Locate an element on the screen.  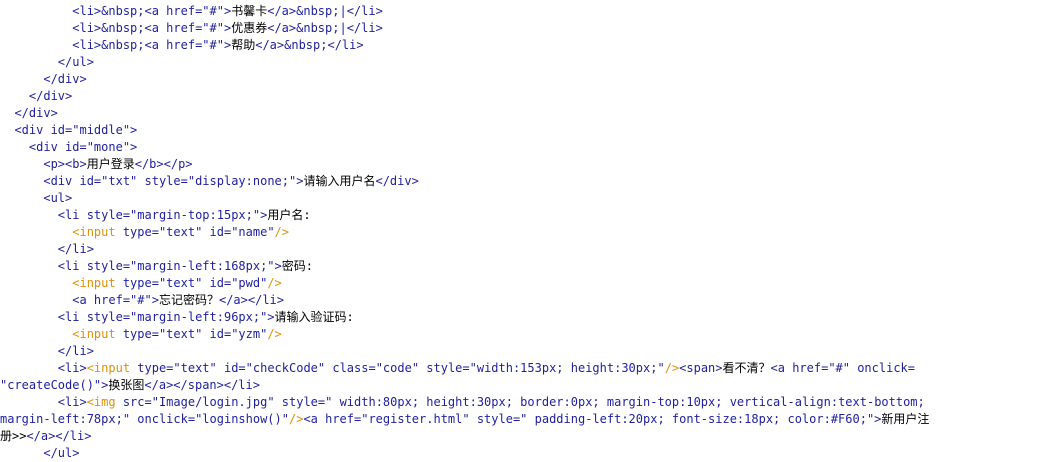
code-token: <li style="margin-left:96px;"> is located at coordinates (166, 317).